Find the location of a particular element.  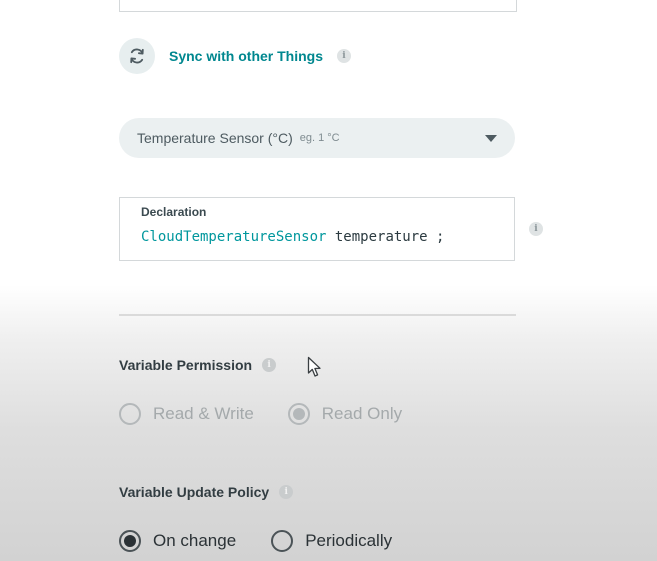

update-policy-radio-group: On change Periodically is located at coordinates (255, 541).